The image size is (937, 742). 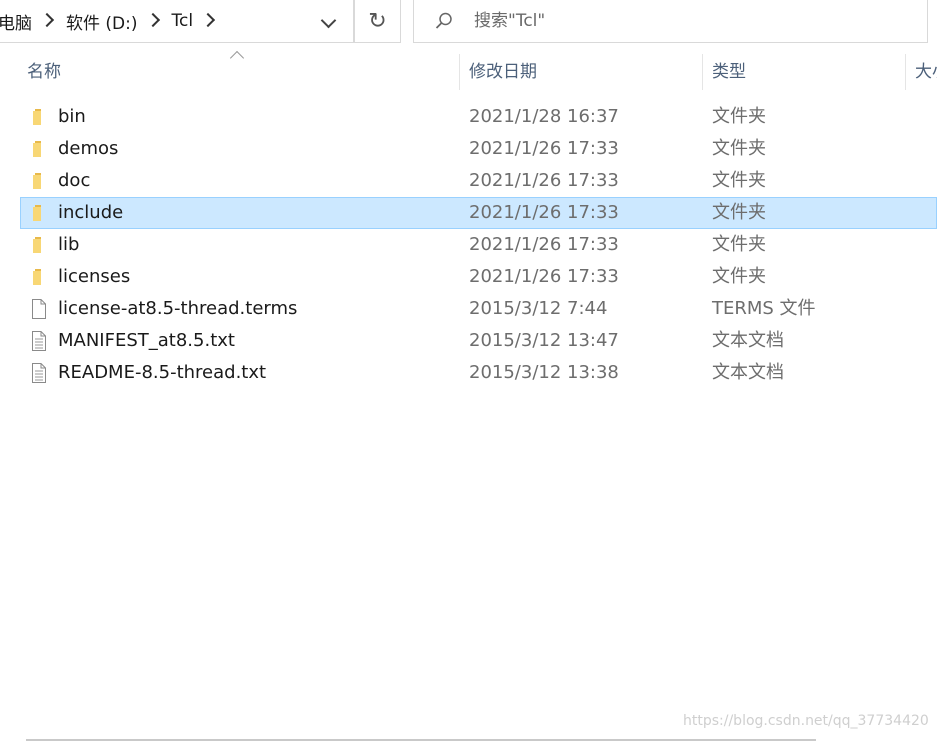 What do you see at coordinates (162, 372) in the screenshot?
I see `file-name: README-8.5-thread.txt` at bounding box center [162, 372].